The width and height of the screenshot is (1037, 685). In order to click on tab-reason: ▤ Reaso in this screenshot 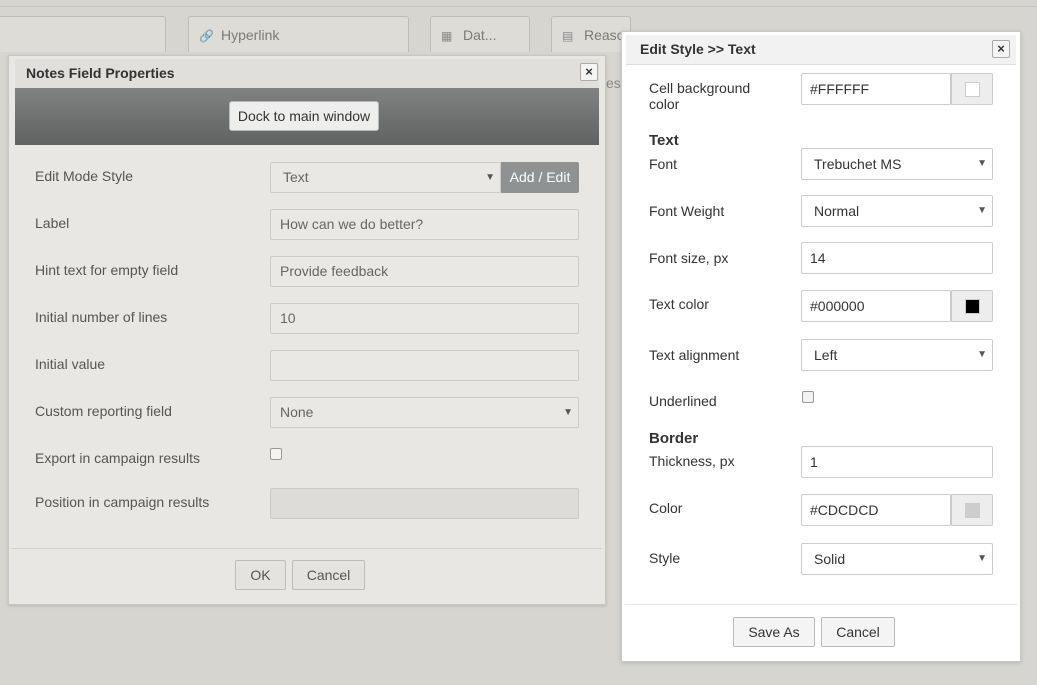, I will do `click(591, 34)`.